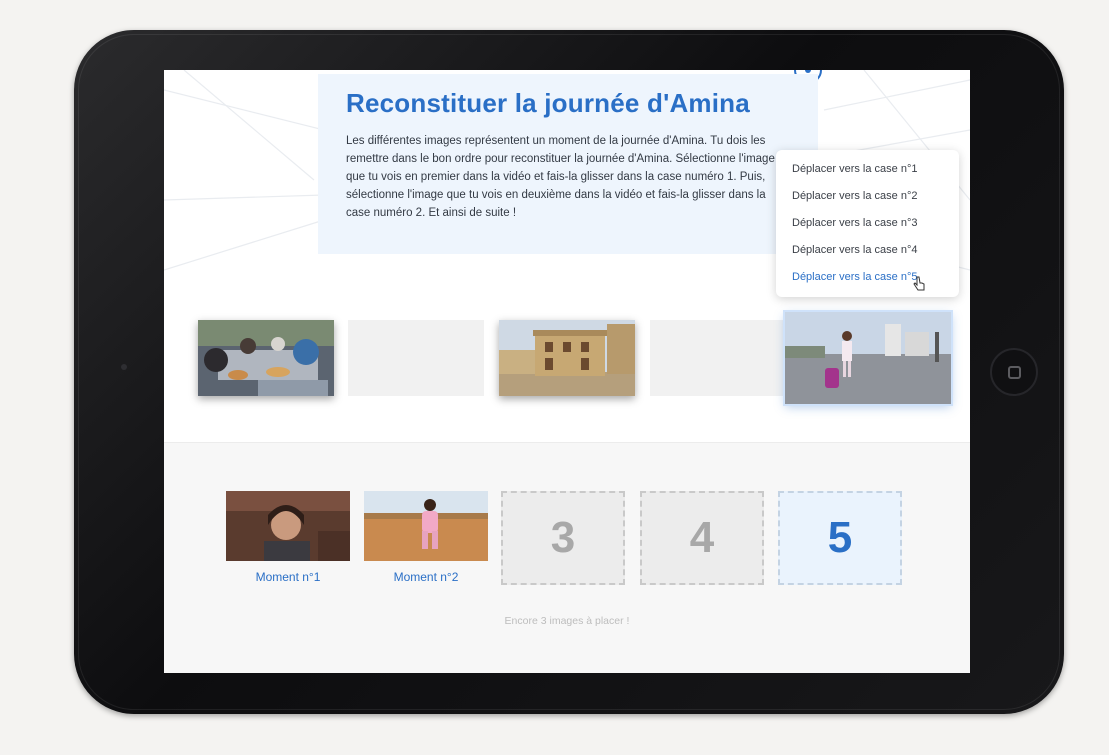  Describe the element at coordinates (702, 538) in the screenshot. I see `drop-slot-4: 4` at that location.